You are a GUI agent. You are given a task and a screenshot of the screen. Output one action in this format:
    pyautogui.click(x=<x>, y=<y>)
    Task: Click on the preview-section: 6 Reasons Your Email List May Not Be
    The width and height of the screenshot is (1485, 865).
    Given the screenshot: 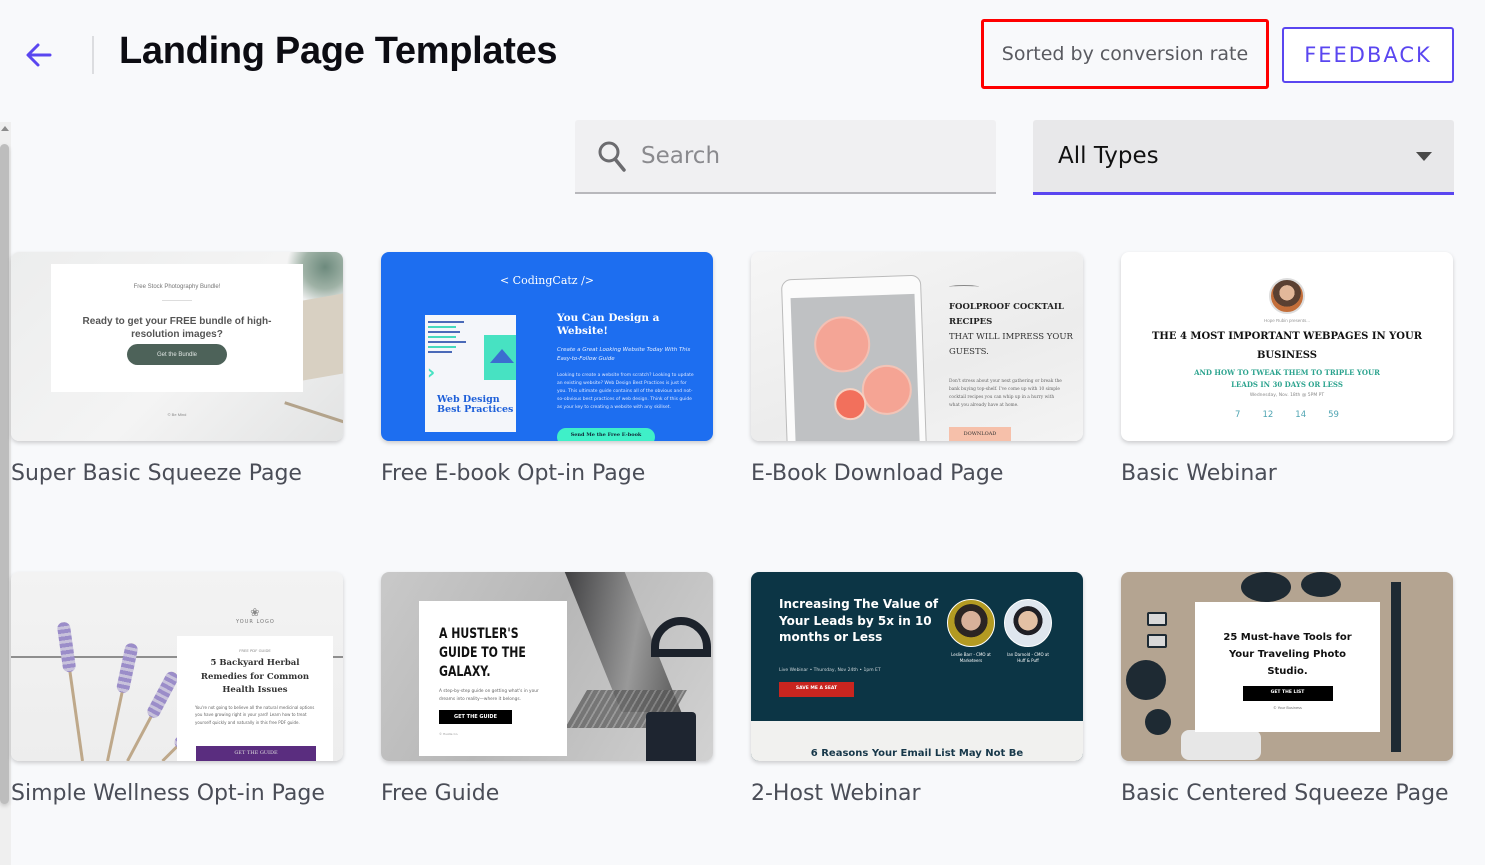 What is the action you would take?
    pyautogui.click(x=917, y=741)
    